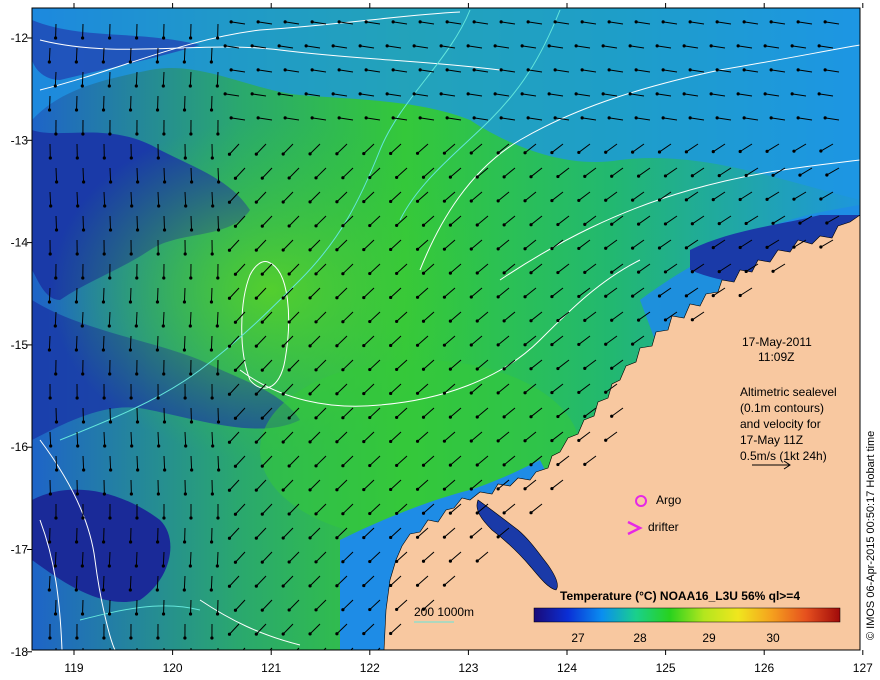 Image resolution: width=880 pixels, height=680 pixels. Describe the element at coordinates (680, 596) in the screenshot. I see `legend-title: Temperature (°C) NOAA16_L3U 56% ql>=4` at that location.